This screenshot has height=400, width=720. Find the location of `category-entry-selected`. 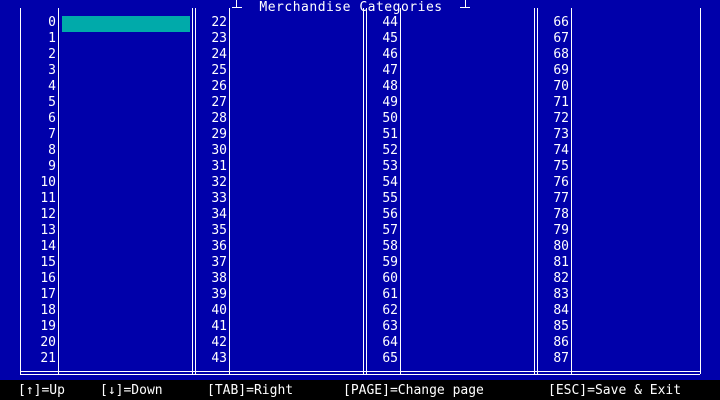

category-entry-selected is located at coordinates (126, 24).